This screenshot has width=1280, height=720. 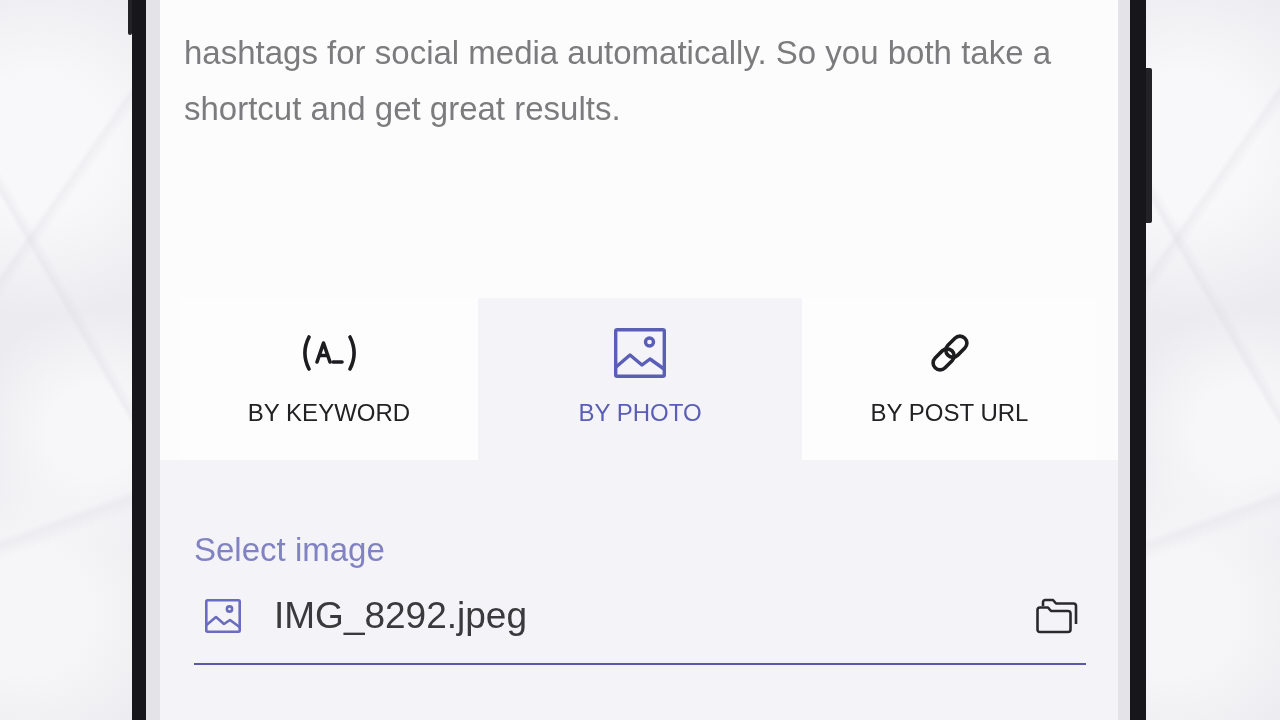 What do you see at coordinates (640, 379) in the screenshot?
I see `tab: BY PHOTO` at bounding box center [640, 379].